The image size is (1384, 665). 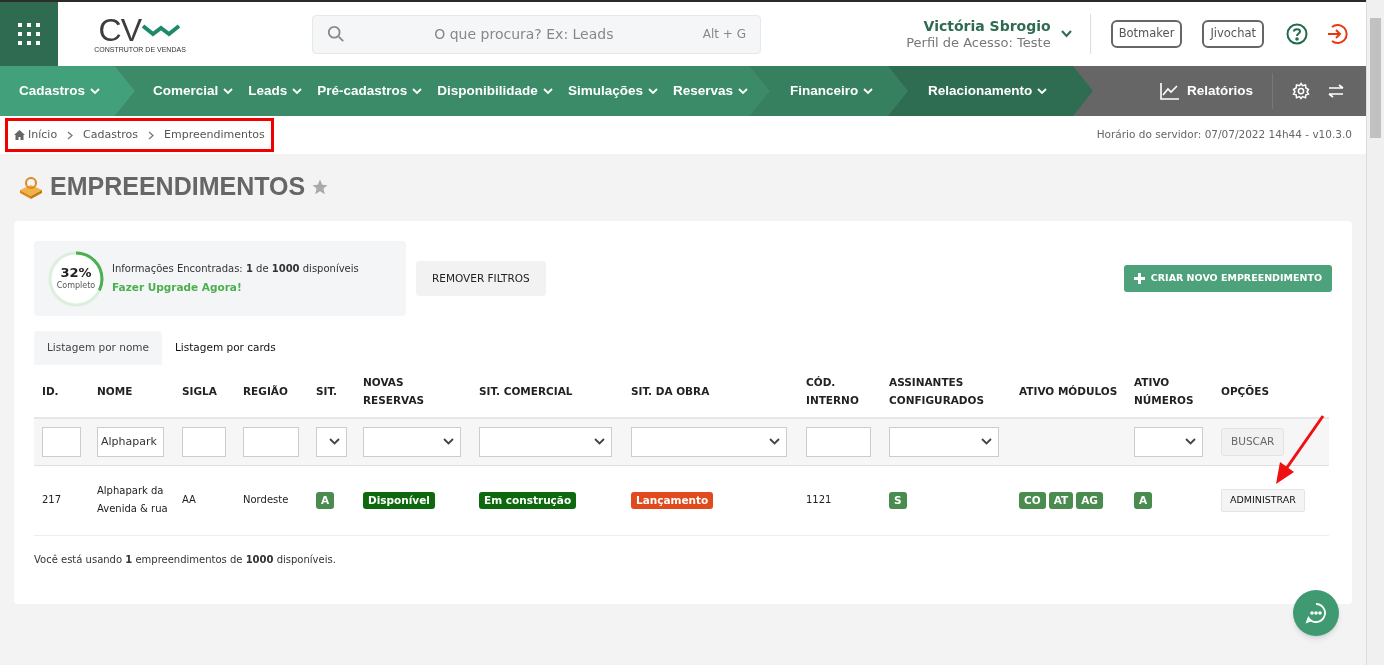 I want to click on filter-input: Alphapark, so click(x=130, y=441).